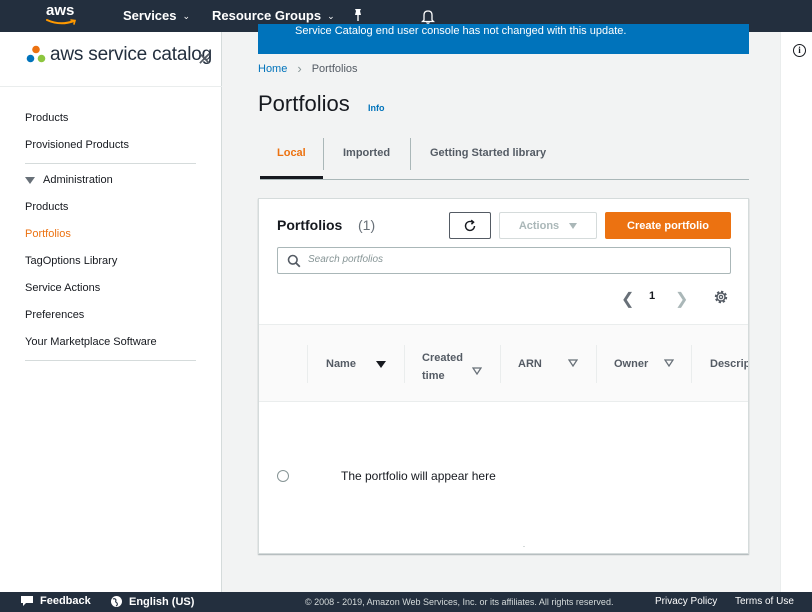 This screenshot has height=612, width=812. What do you see at coordinates (376, 108) in the screenshot?
I see `info-link: Info` at bounding box center [376, 108].